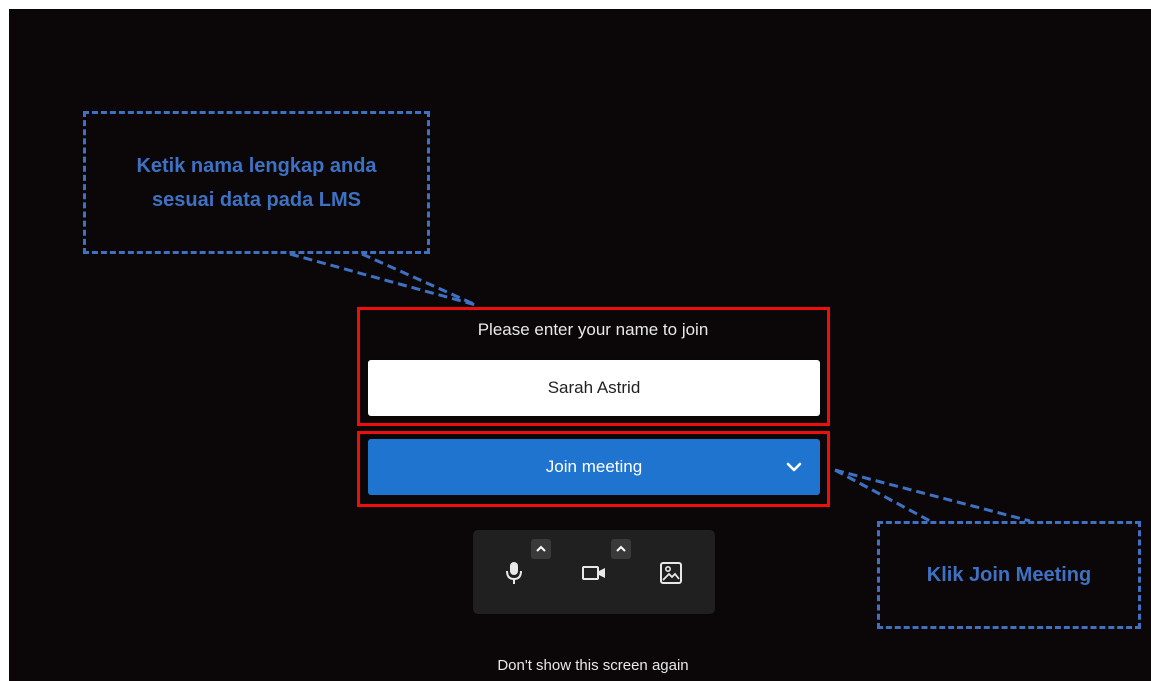  Describe the element at coordinates (541, 549) in the screenshot. I see `microphone-options-caret-icon` at that location.